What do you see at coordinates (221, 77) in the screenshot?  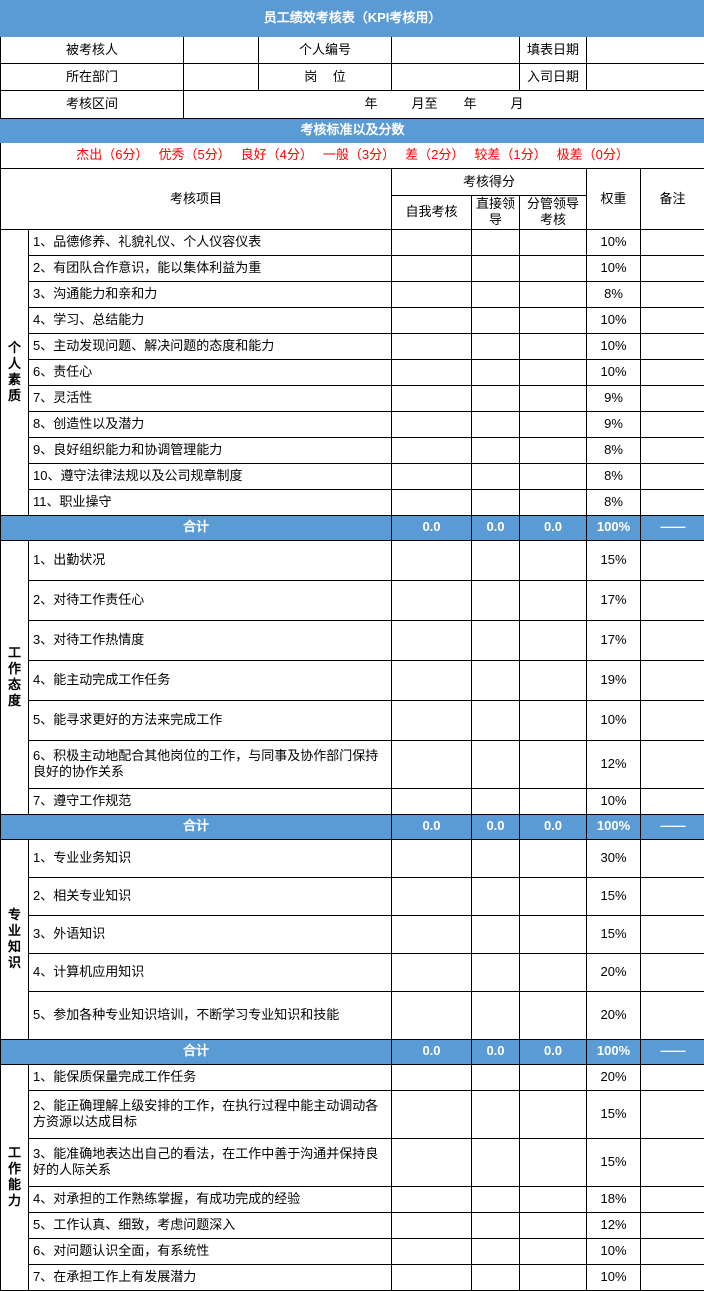 I see `field-department` at bounding box center [221, 77].